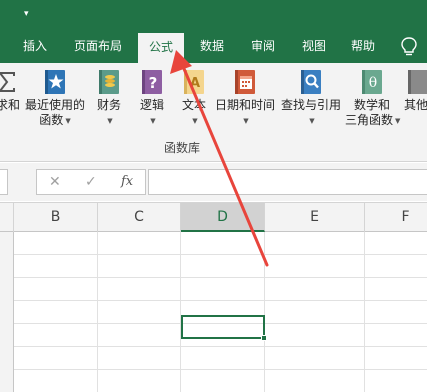 The image size is (427, 392). I want to click on date-time-label: 日期和时间, so click(244, 105).